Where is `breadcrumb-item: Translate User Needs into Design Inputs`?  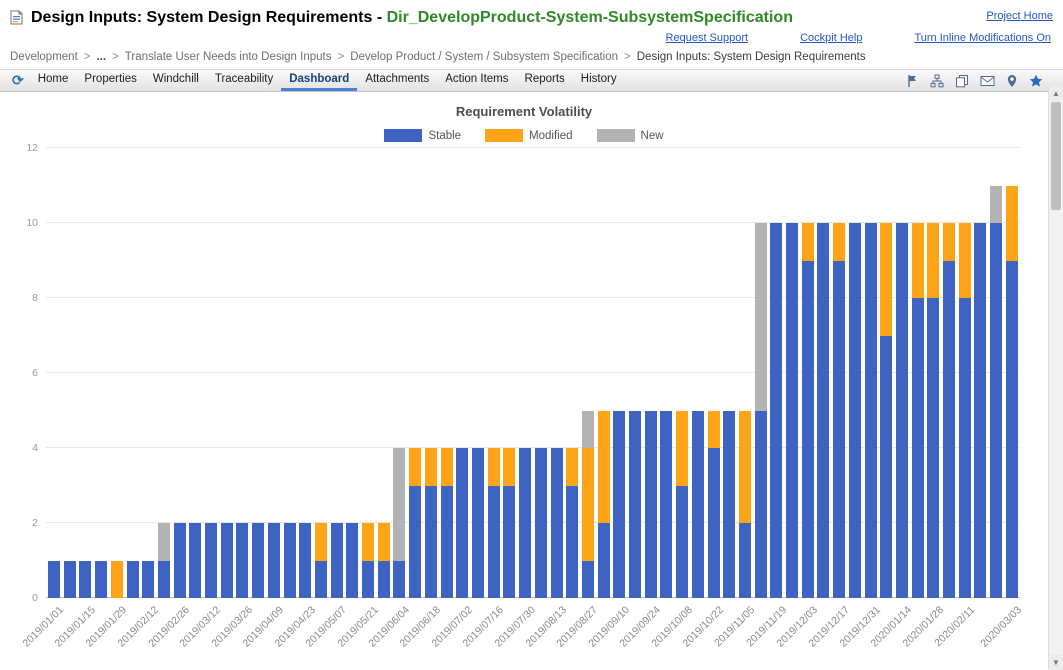 breadcrumb-item: Translate User Needs into Design Inputs is located at coordinates (228, 57).